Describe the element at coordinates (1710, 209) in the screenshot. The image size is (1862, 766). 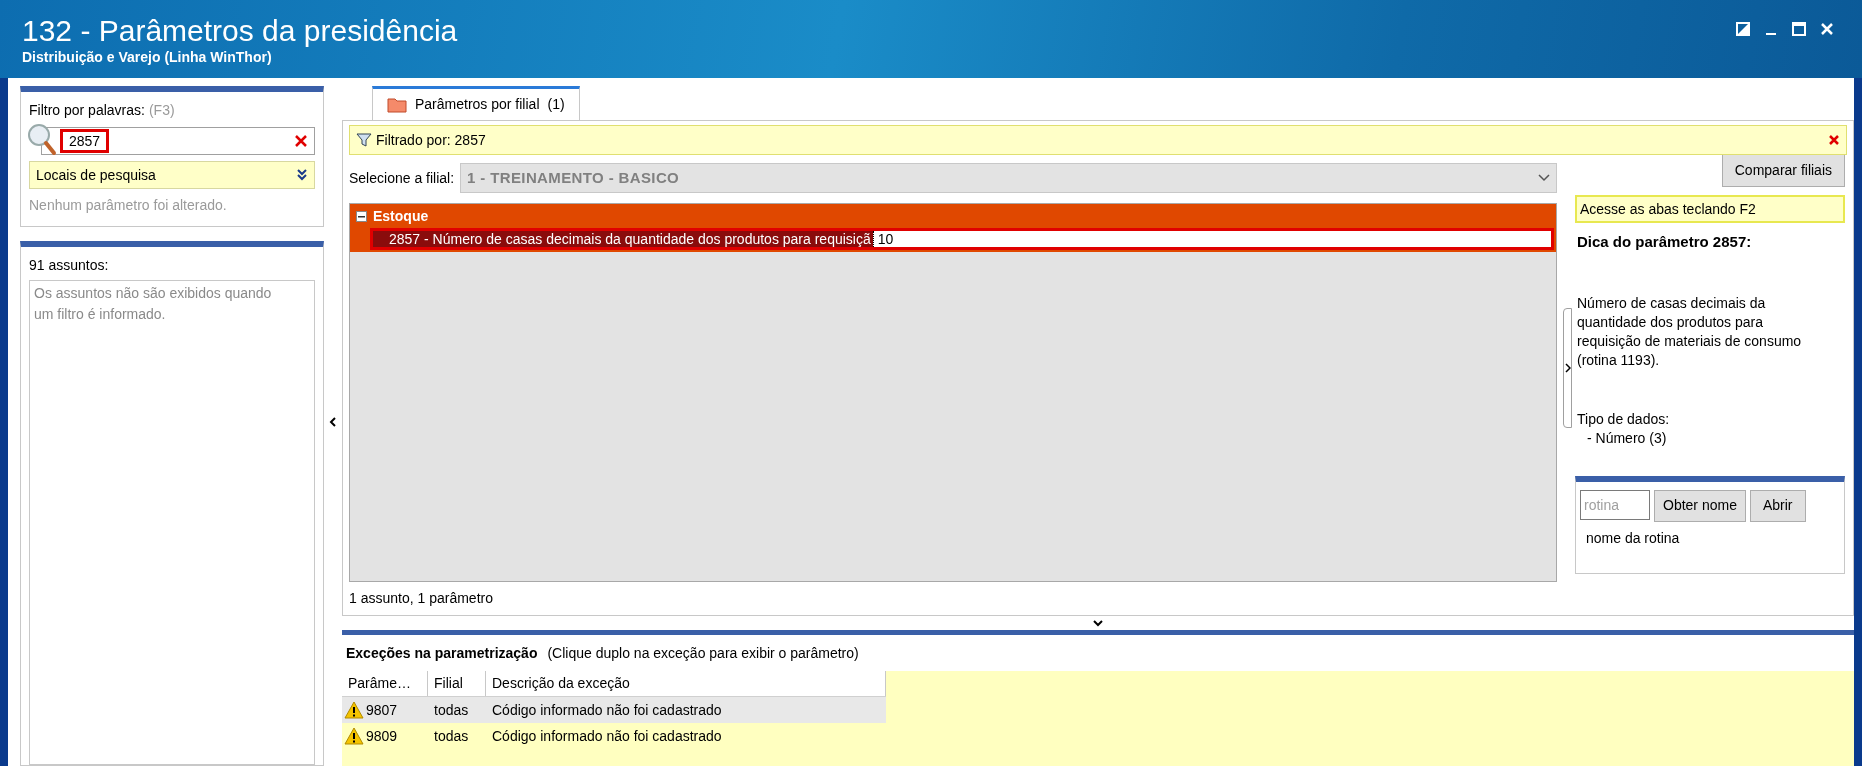
I see `hint-banner: Acesse as abas teclando F2` at that location.